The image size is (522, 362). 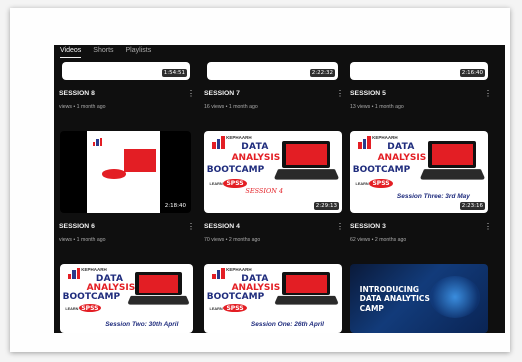 I want to click on channel-tabs: Videos Shorts Playlists, so click(x=102, y=53).